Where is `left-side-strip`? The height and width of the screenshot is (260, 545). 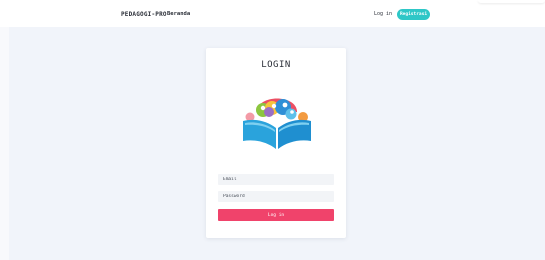 left-side-strip is located at coordinates (4, 143).